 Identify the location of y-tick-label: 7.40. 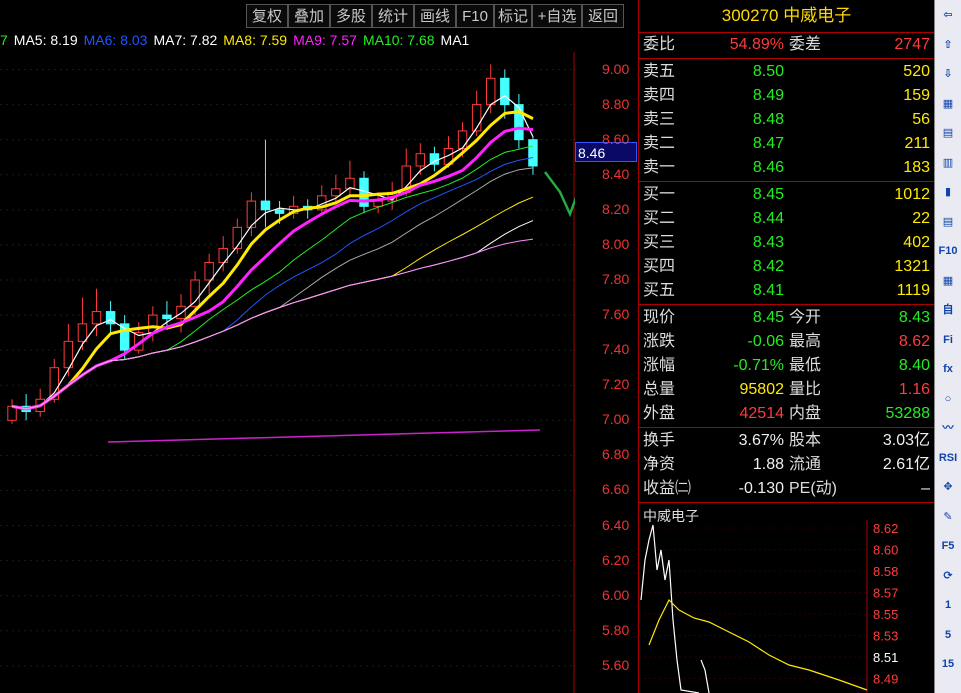
(616, 349).